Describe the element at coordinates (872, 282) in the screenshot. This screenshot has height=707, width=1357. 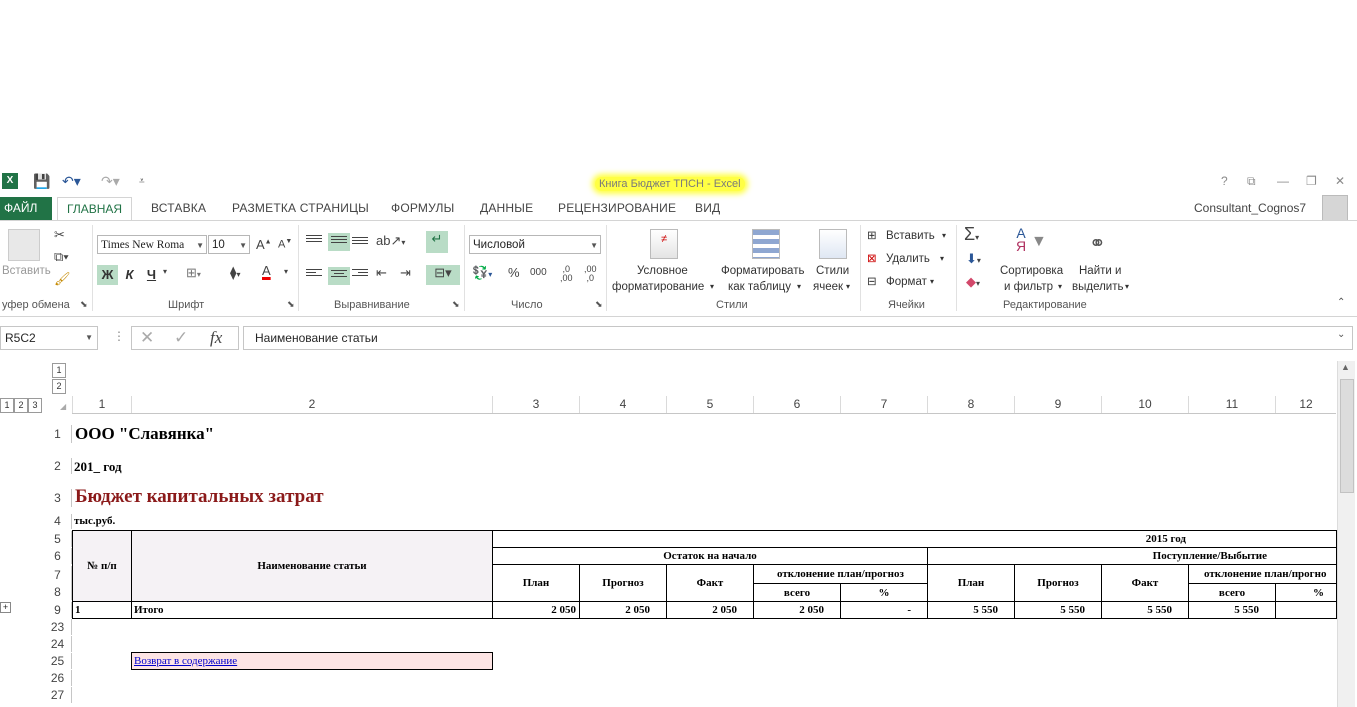
I see `format-cells-icon: ⊟` at that location.